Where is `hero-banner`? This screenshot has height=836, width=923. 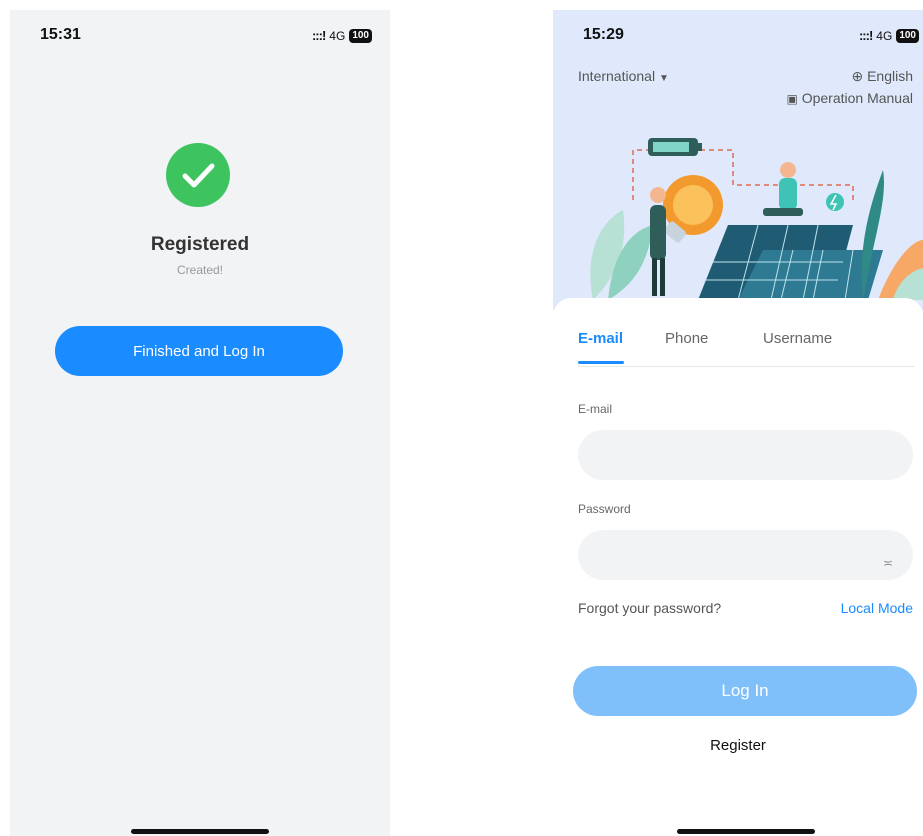 hero-banner is located at coordinates (738, 160).